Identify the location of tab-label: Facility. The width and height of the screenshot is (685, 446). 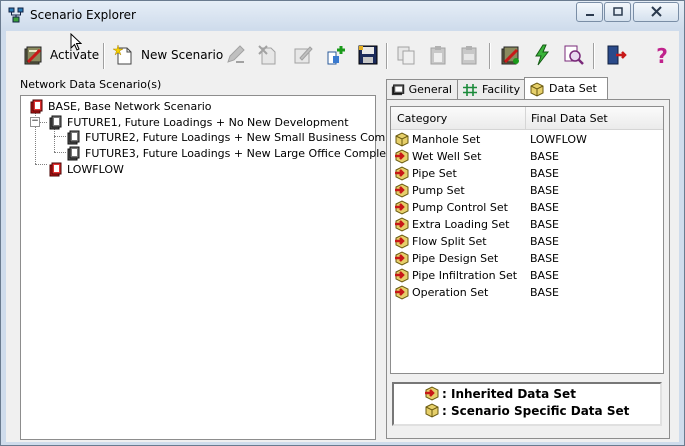
(501, 89).